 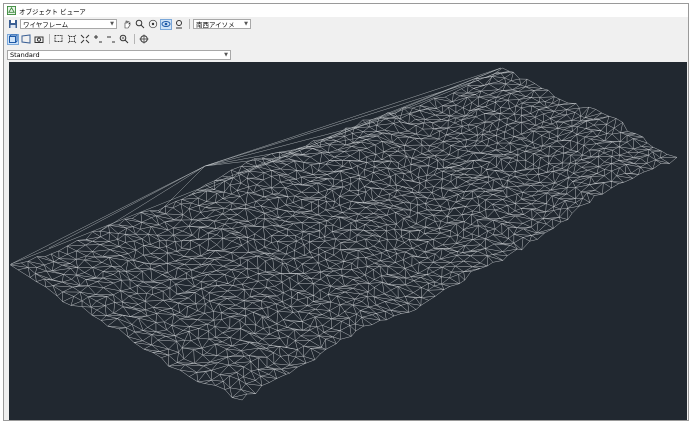 I want to click on zoom-window-button, so click(x=59, y=39).